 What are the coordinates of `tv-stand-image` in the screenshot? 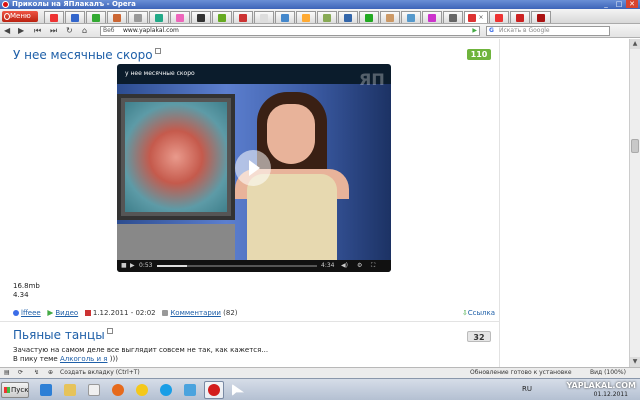 It's located at (176, 242).